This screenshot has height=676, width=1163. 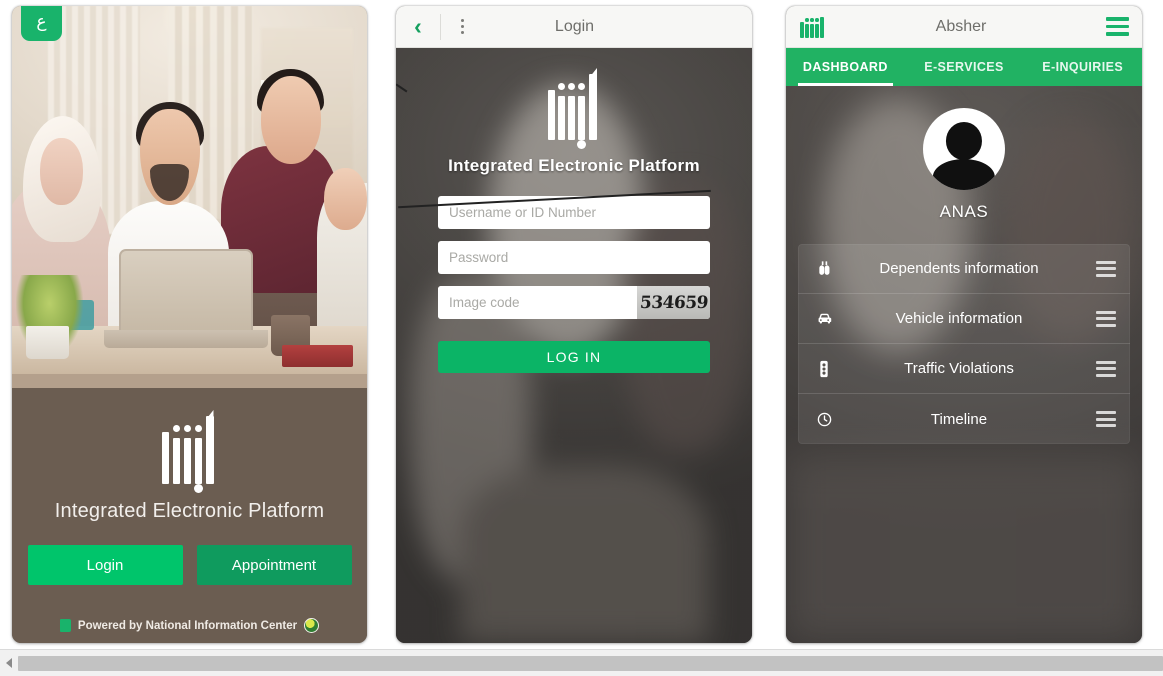 I want to click on tab-e-services: E-SERVICES, so click(x=964, y=67).